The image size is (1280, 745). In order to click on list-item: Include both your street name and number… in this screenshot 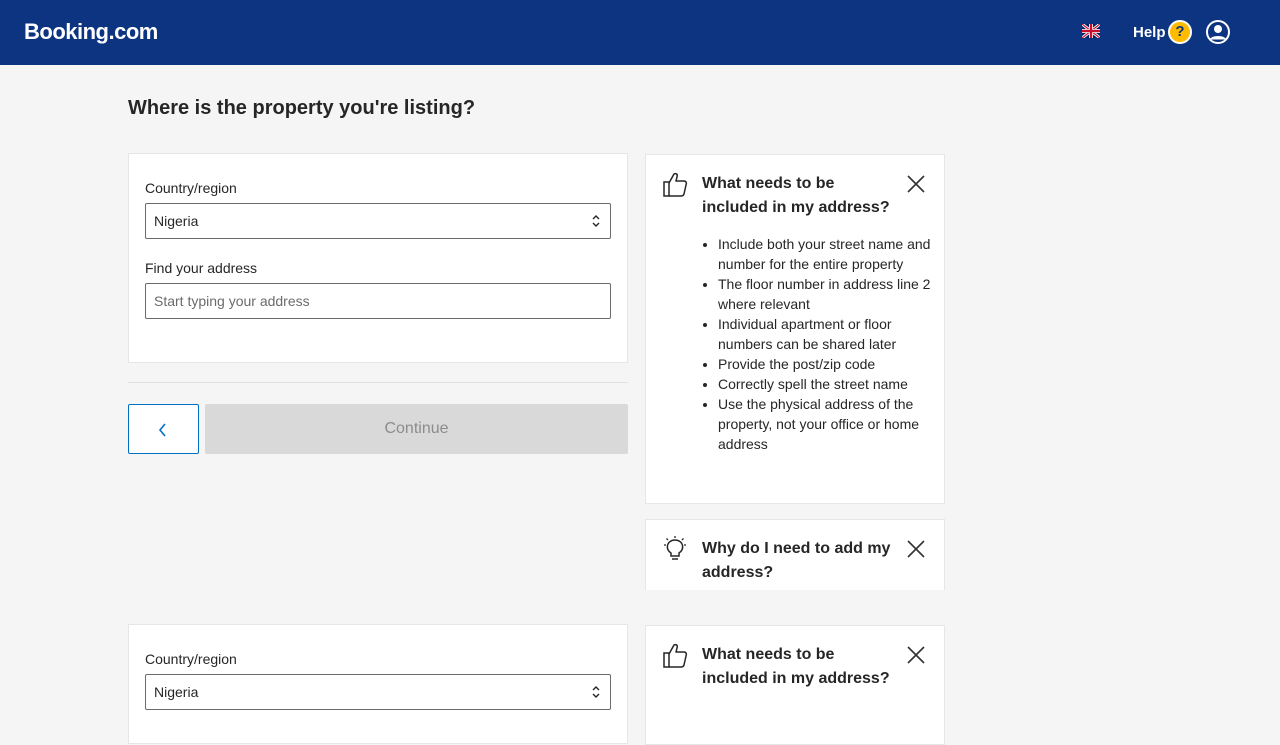, I will do `click(825, 254)`.